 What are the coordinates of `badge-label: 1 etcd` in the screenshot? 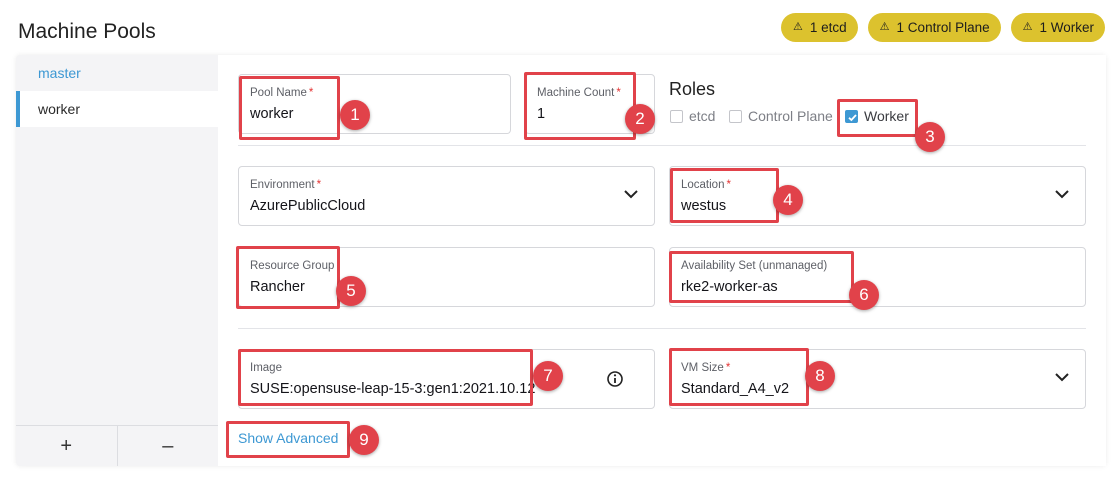 It's located at (828, 27).